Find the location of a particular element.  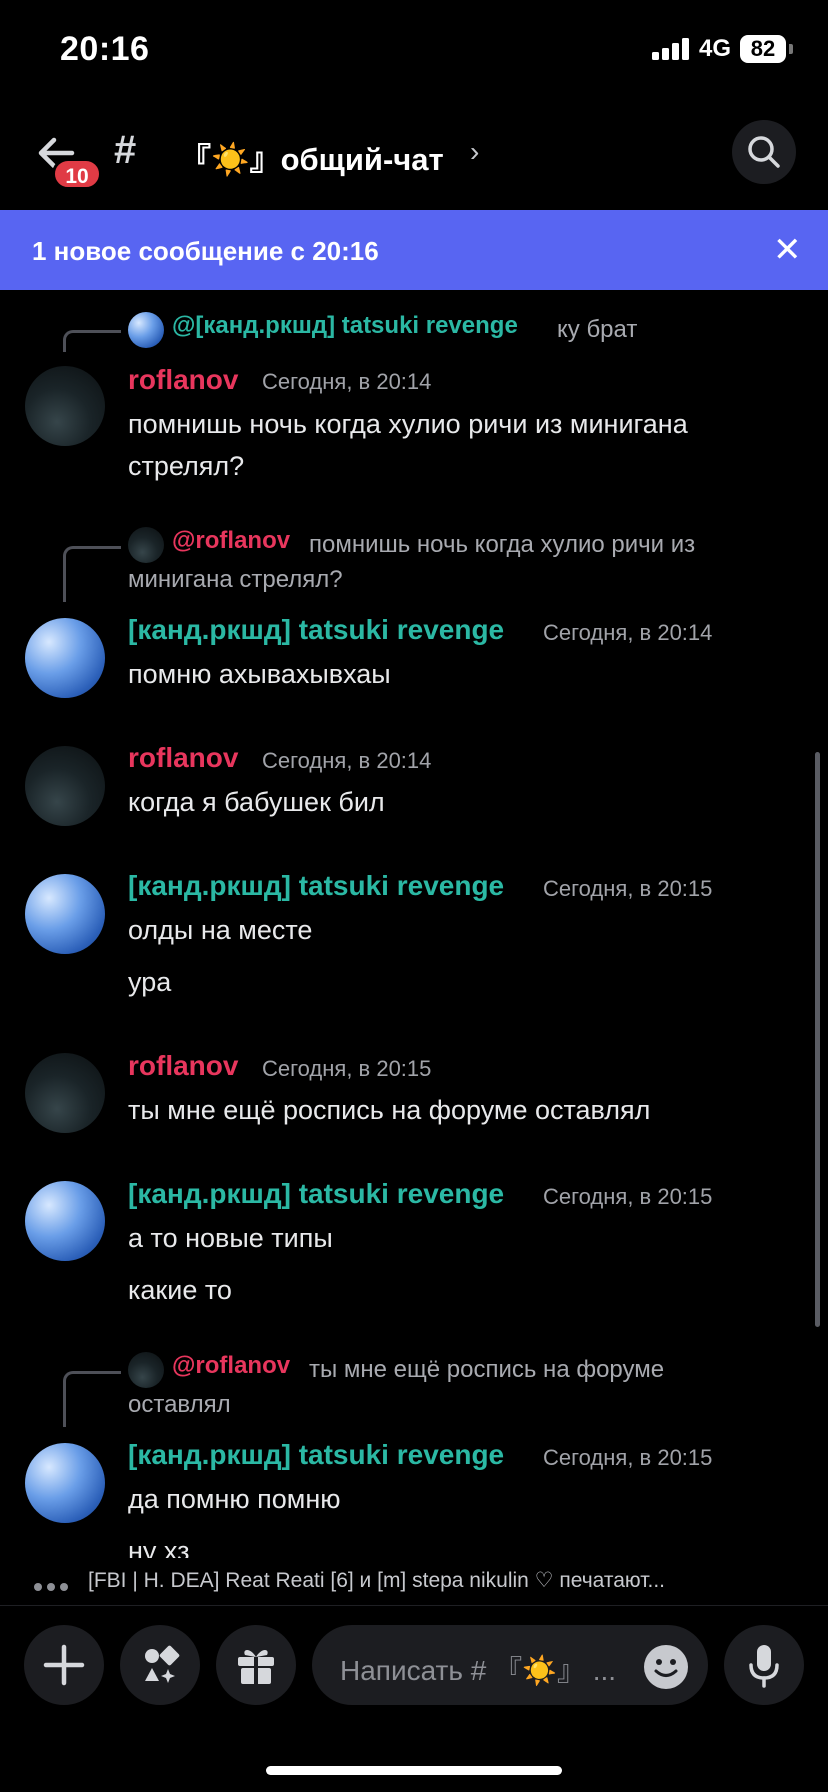

message-text: когда я бабушек бил is located at coordinates (256, 802).